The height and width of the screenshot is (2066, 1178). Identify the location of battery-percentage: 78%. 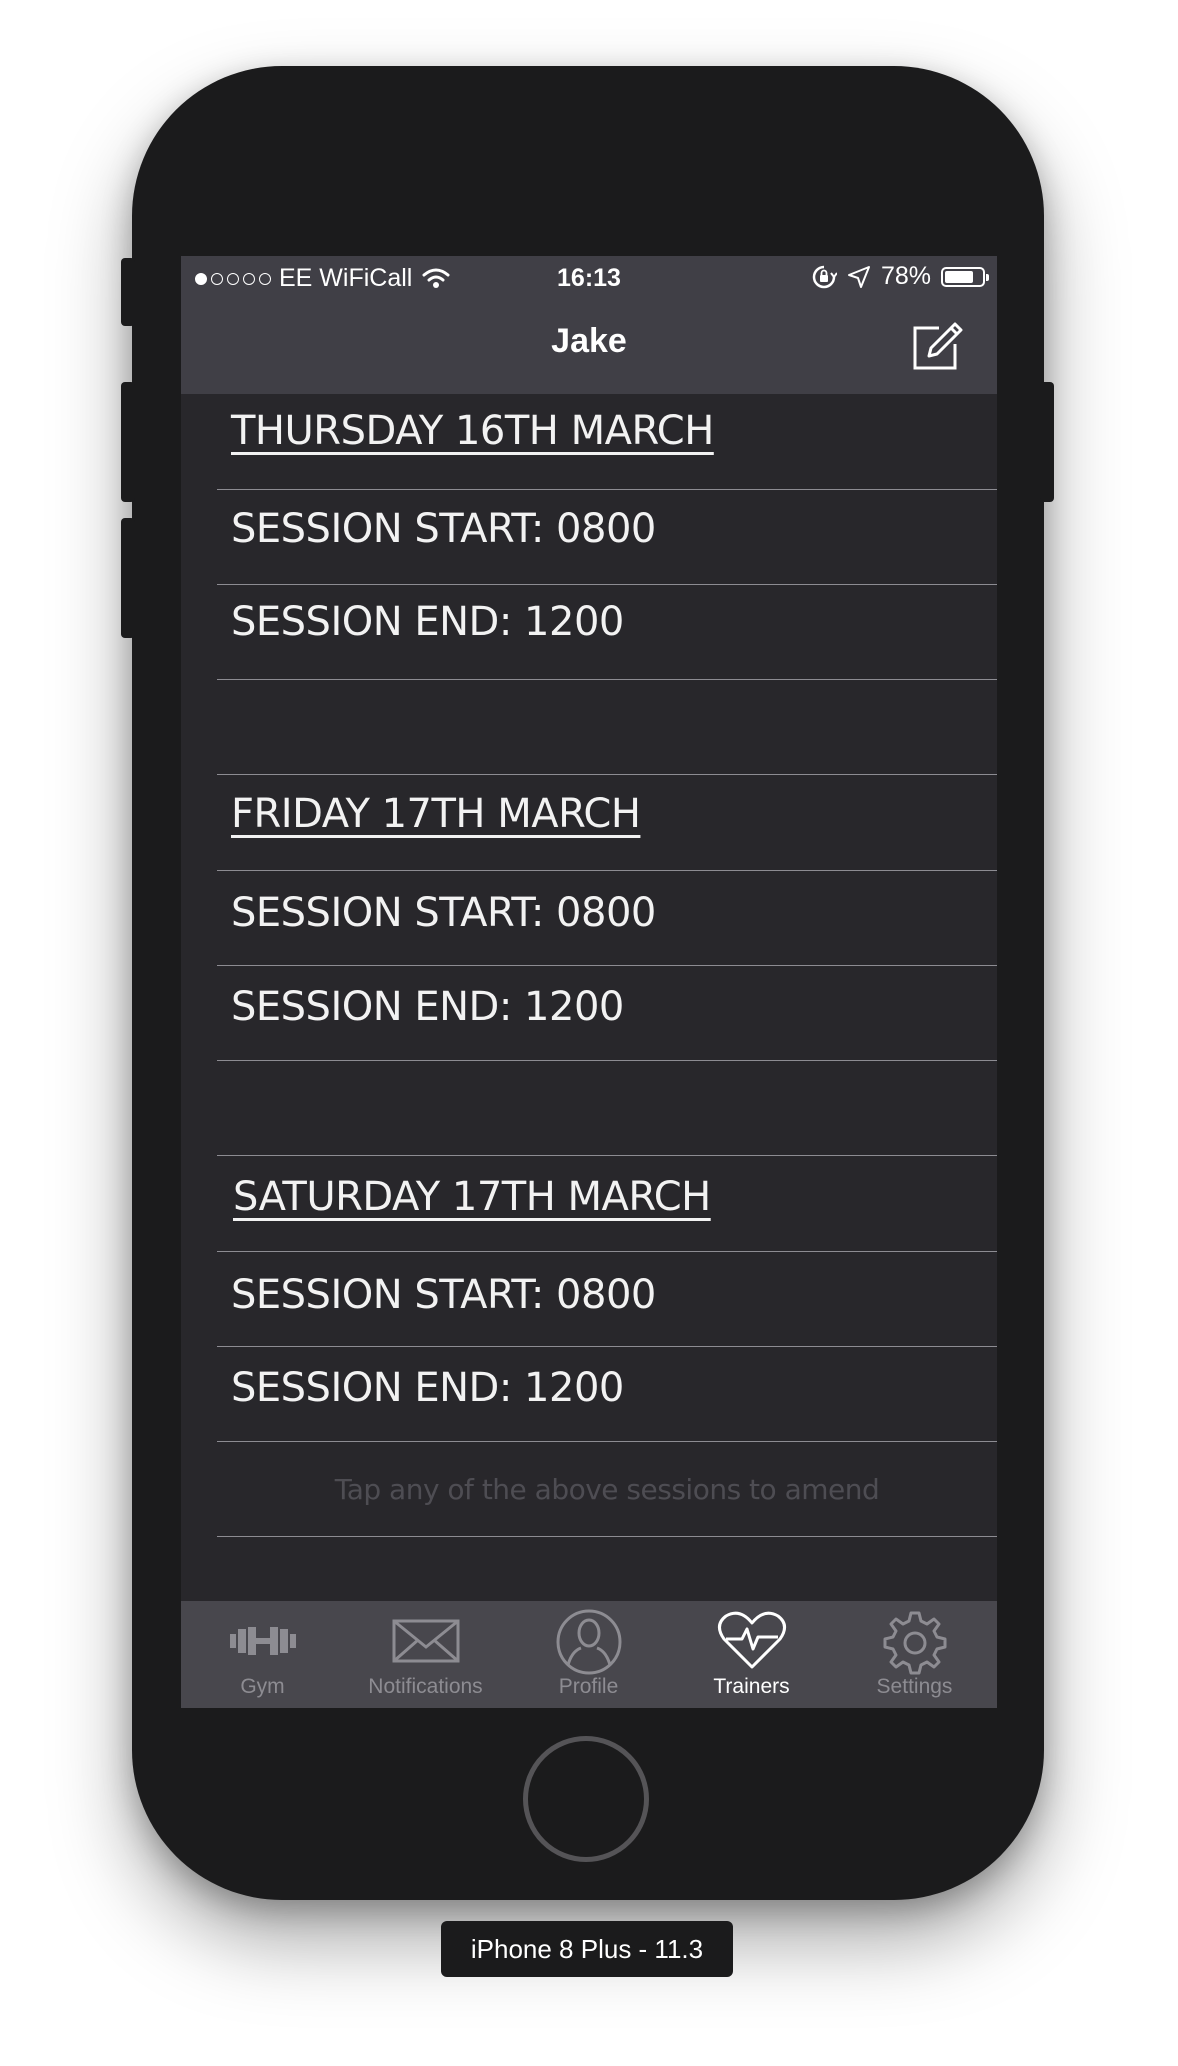
(905, 276).